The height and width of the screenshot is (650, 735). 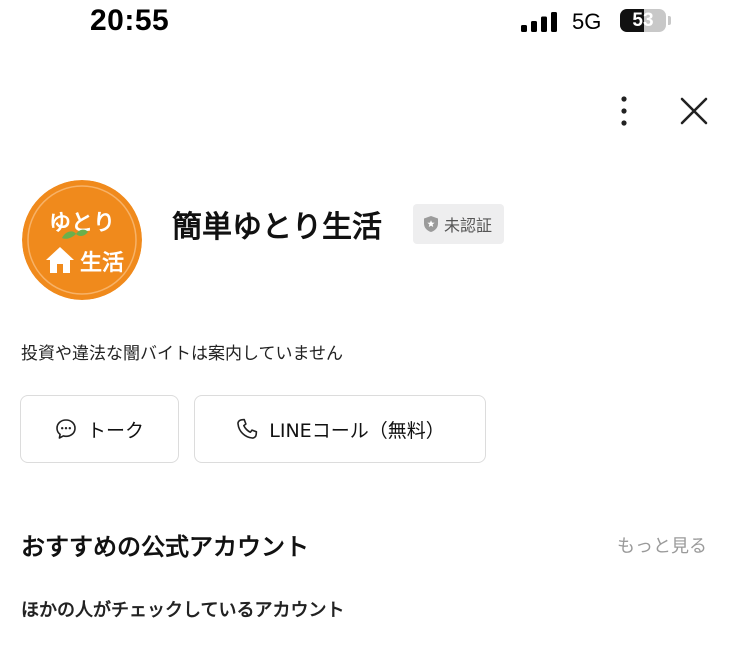 What do you see at coordinates (277, 227) in the screenshot?
I see `profile-name: 簡単ゆとり生活` at bounding box center [277, 227].